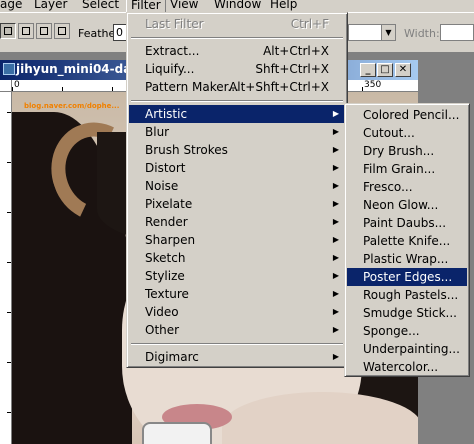  I want to click on menu-item-blur: Blur ▶, so click(237, 132).